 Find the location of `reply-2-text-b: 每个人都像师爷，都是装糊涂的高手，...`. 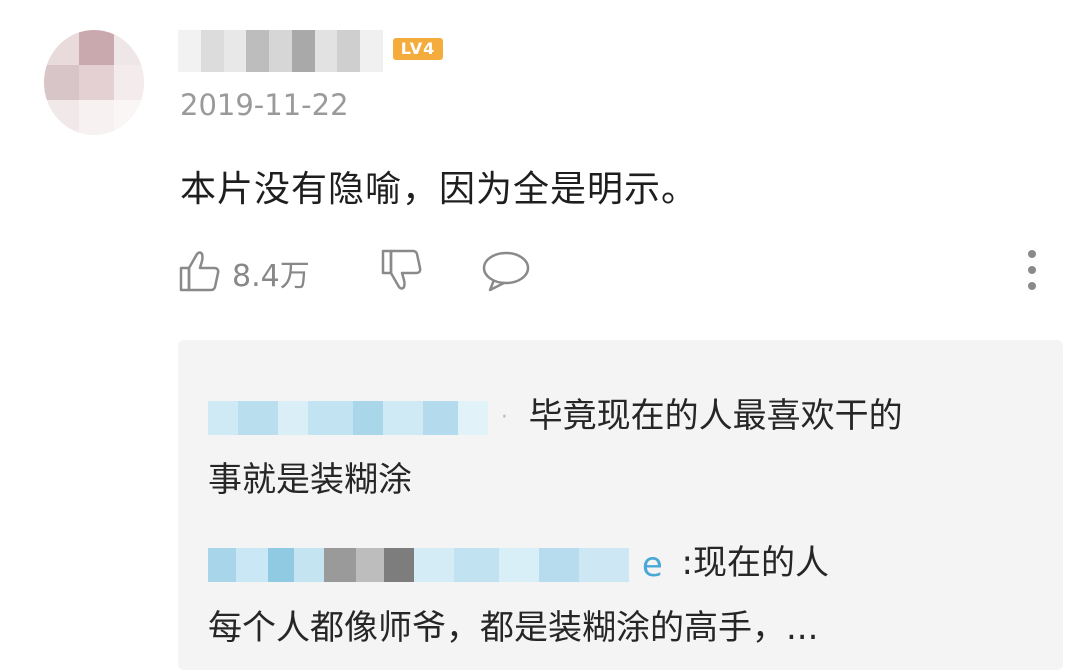

reply-2-text-b: 每个人都像师爷，都是装糊涂的高手，... is located at coordinates (513, 628).